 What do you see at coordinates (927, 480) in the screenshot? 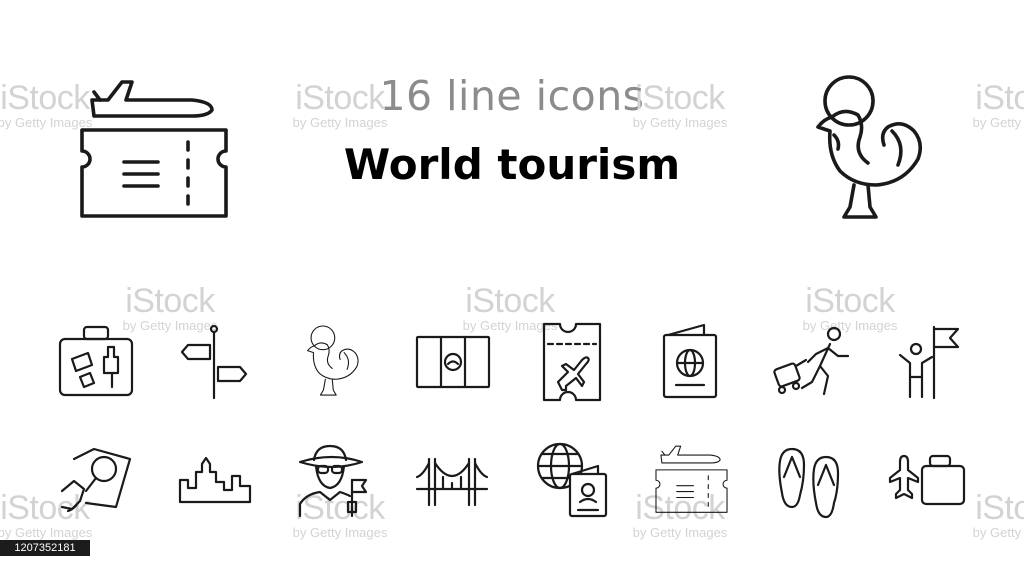
I see `airplane-suitcase-icon` at bounding box center [927, 480].